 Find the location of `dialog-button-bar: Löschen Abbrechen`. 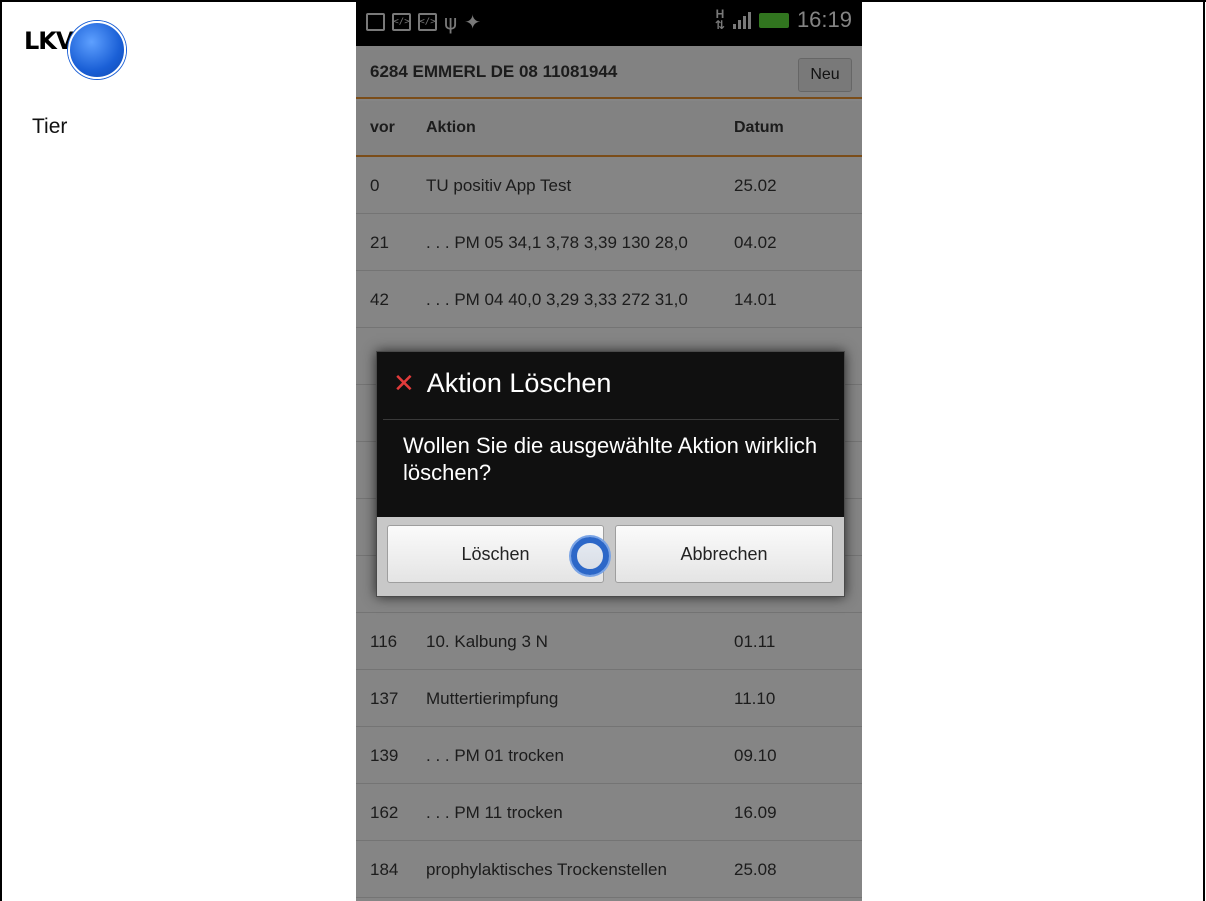

dialog-button-bar: Löschen Abbrechen is located at coordinates (610, 556).